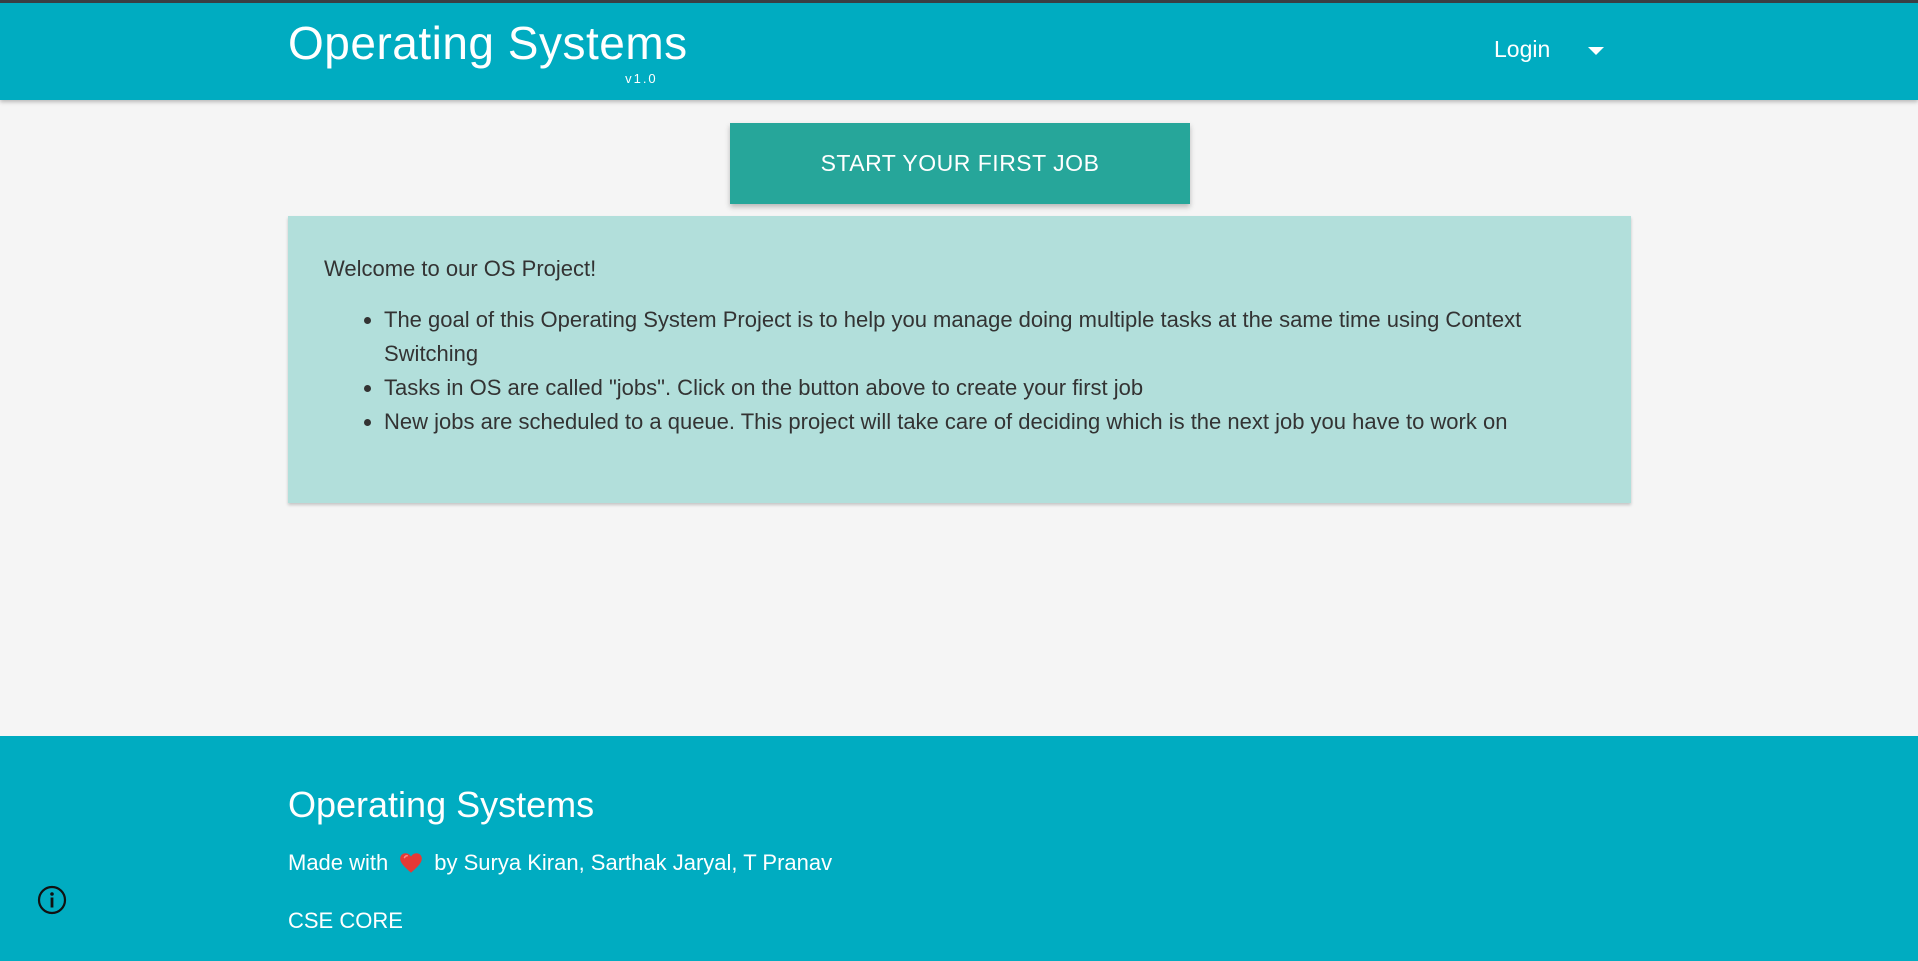 The image size is (1918, 961). Describe the element at coordinates (411, 863) in the screenshot. I see `heart-icon` at that location.